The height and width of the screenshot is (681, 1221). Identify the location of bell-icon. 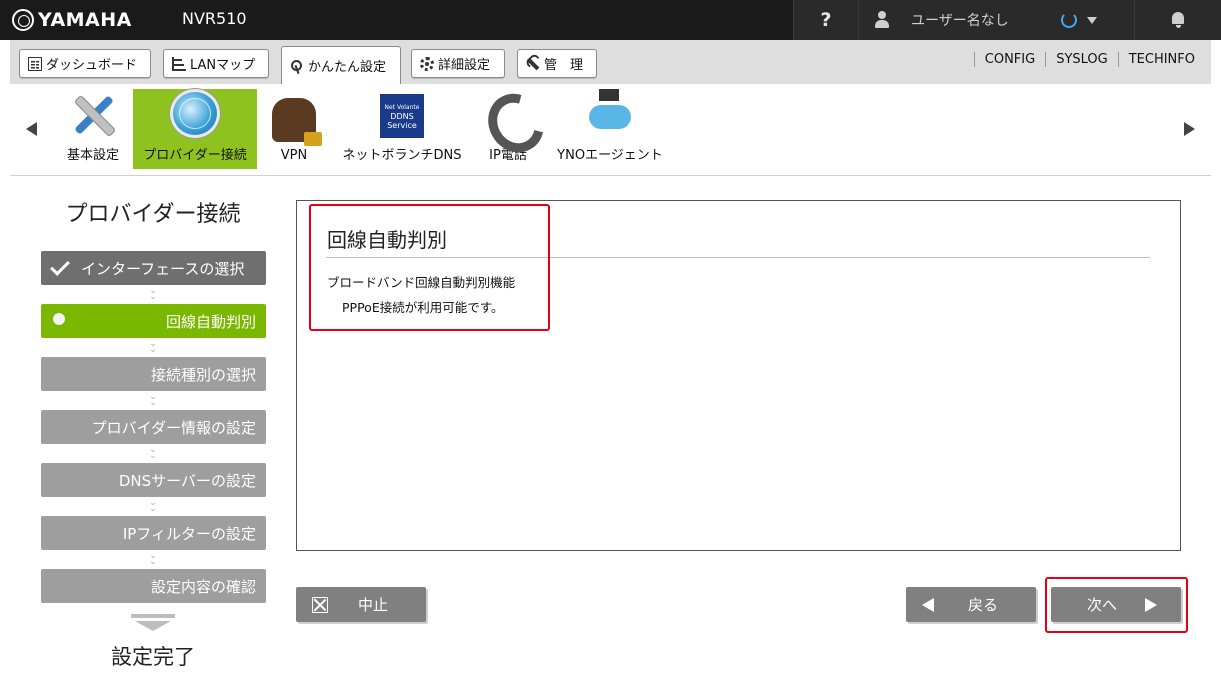
(1178, 20).